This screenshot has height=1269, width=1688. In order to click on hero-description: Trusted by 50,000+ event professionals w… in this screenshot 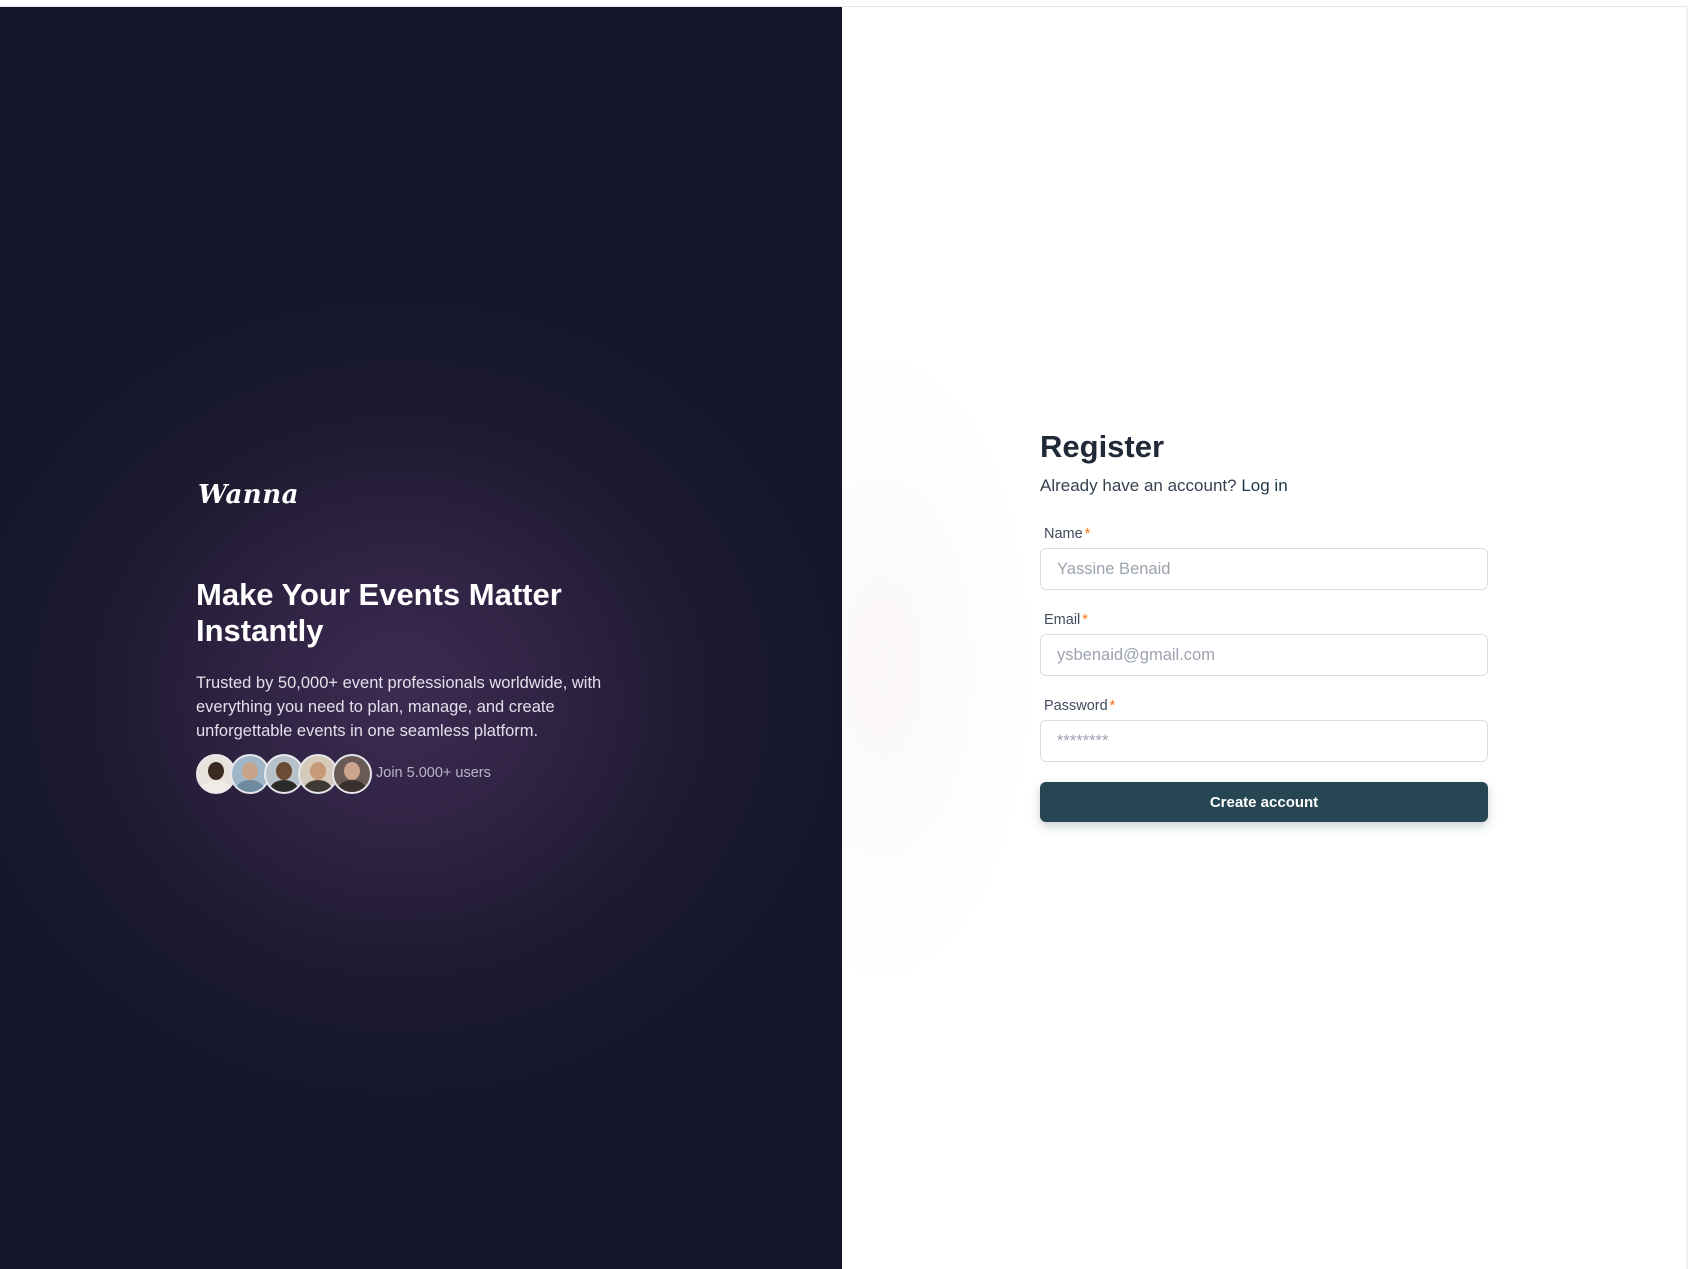, I will do `click(399, 707)`.